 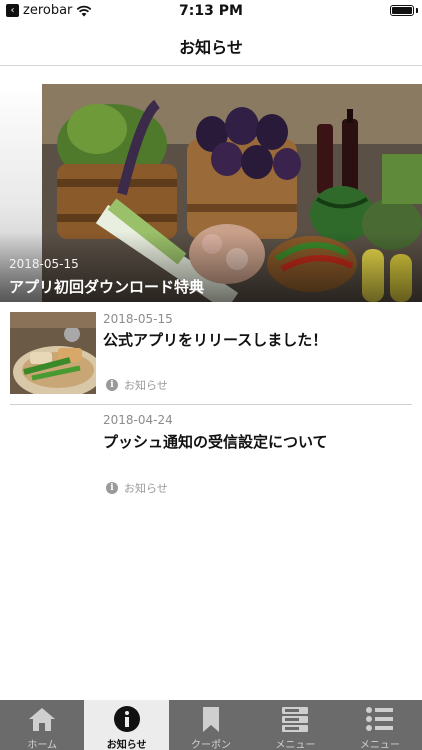 I want to click on hero-title: アプリ初回ダウンロード特典, so click(x=107, y=287).